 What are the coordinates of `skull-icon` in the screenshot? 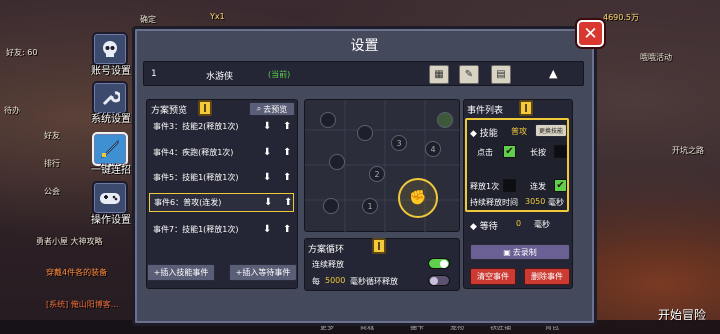 It's located at (110, 49).